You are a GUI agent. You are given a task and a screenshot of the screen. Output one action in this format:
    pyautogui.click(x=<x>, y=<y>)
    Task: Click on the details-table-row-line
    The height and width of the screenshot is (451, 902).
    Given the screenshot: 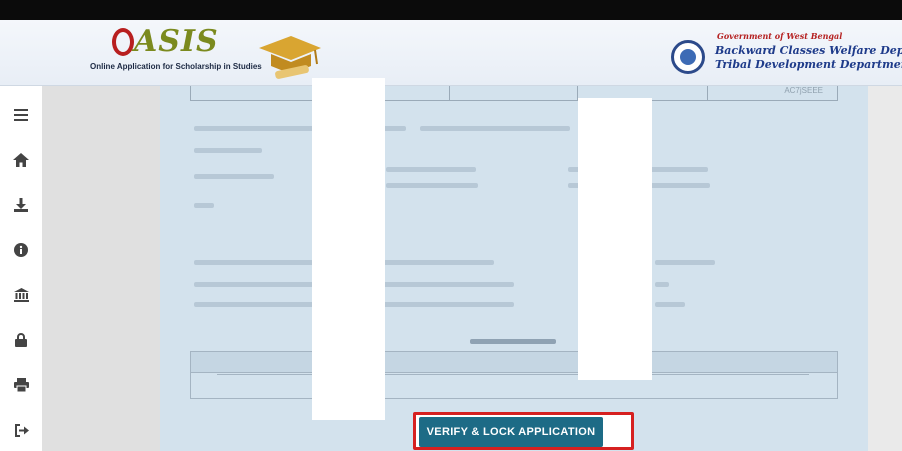 What is the action you would take?
    pyautogui.click(x=513, y=374)
    